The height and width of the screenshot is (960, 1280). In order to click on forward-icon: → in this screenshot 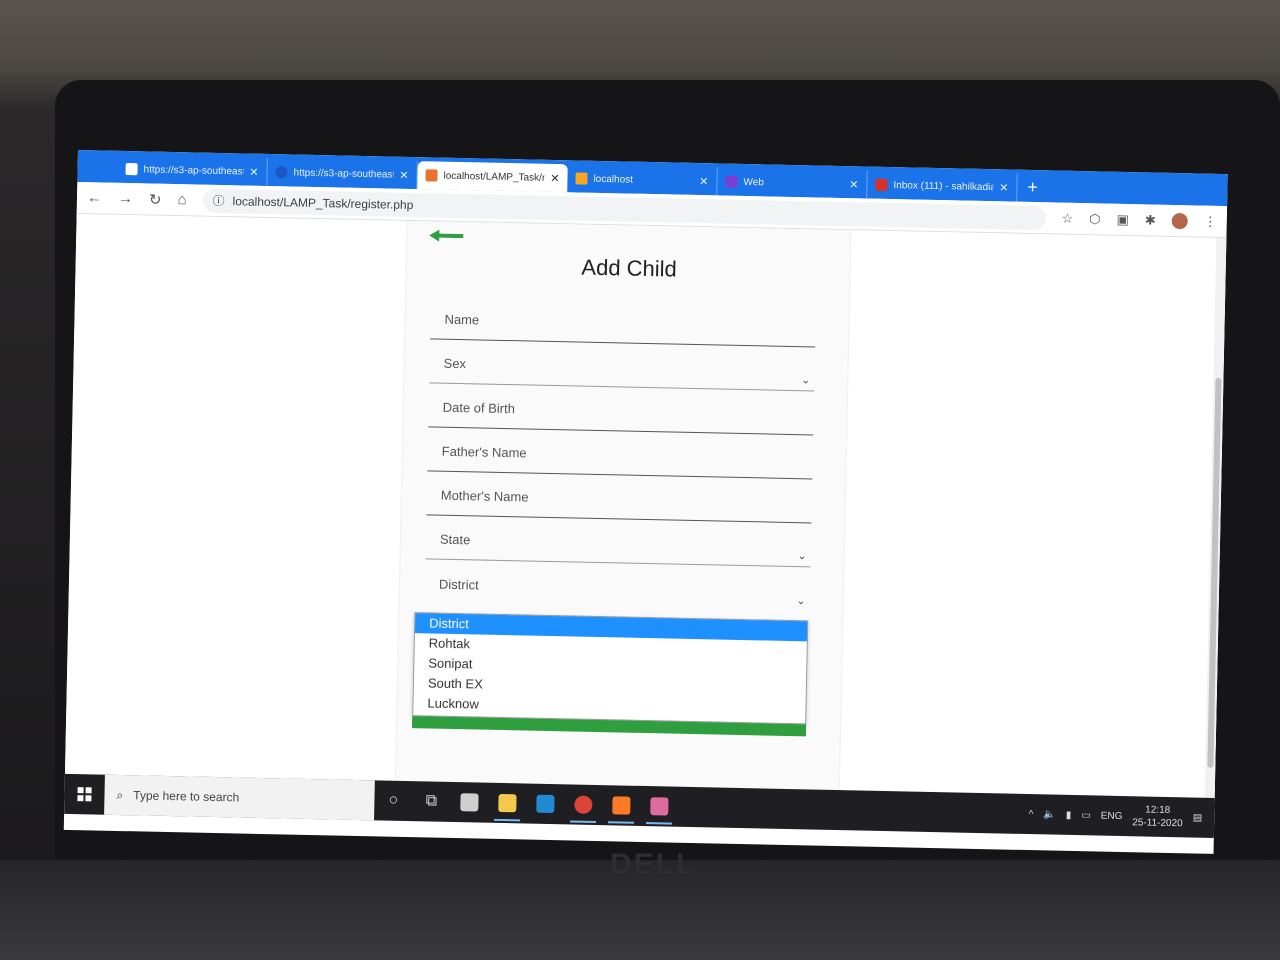, I will do `click(125, 198)`.